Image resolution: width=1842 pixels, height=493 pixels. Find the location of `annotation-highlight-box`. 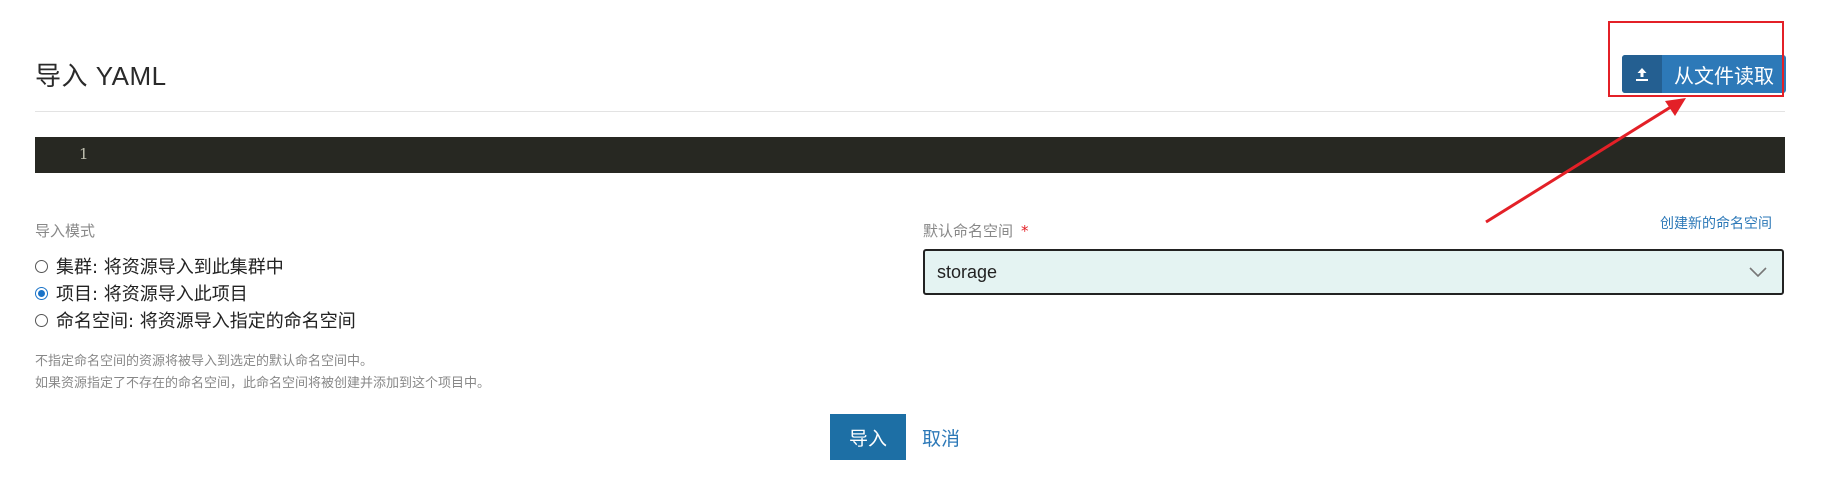

annotation-highlight-box is located at coordinates (1696, 59).